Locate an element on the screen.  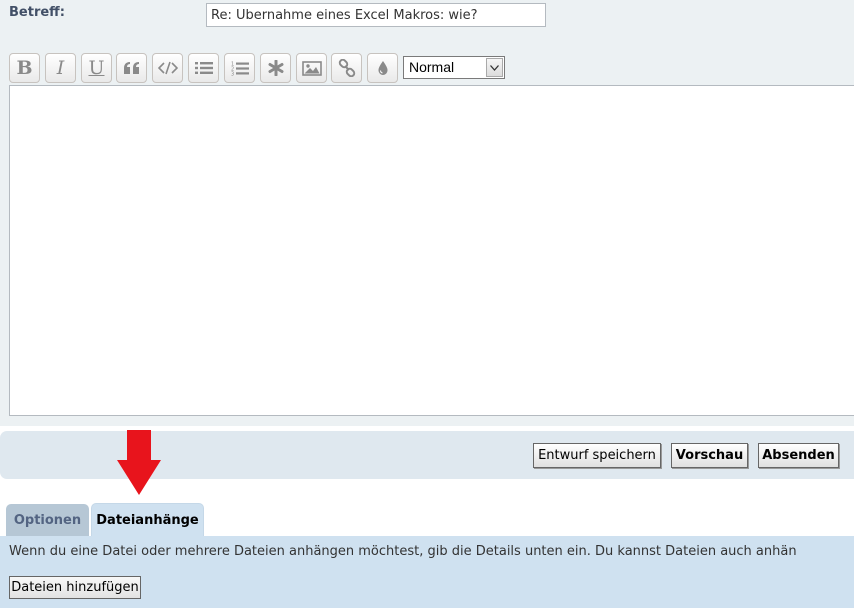
list-icon is located at coordinates (203, 68).